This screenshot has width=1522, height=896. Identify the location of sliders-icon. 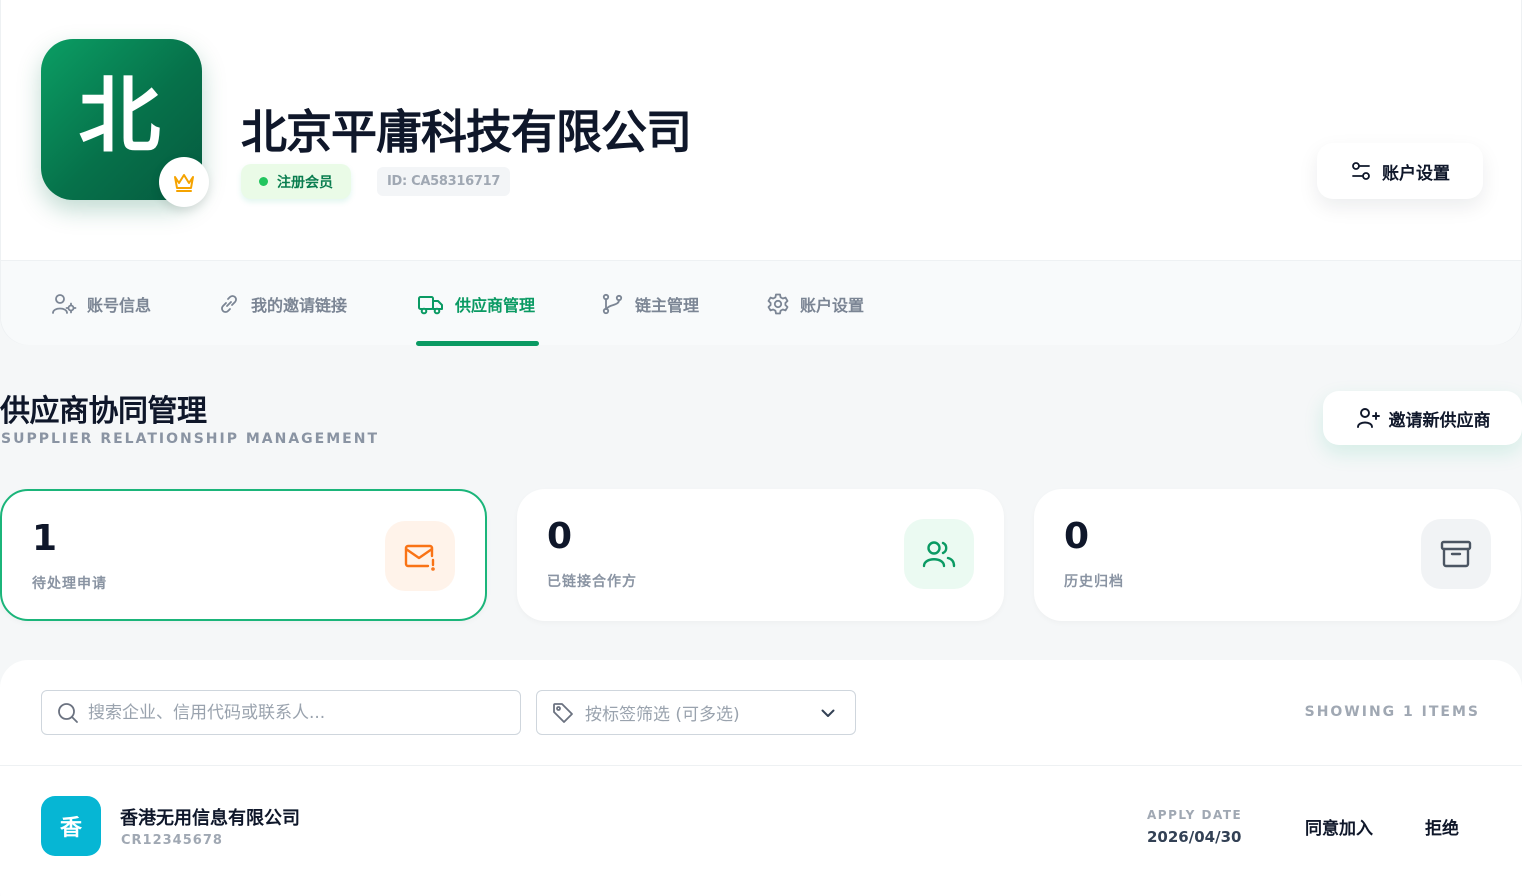
(1361, 171).